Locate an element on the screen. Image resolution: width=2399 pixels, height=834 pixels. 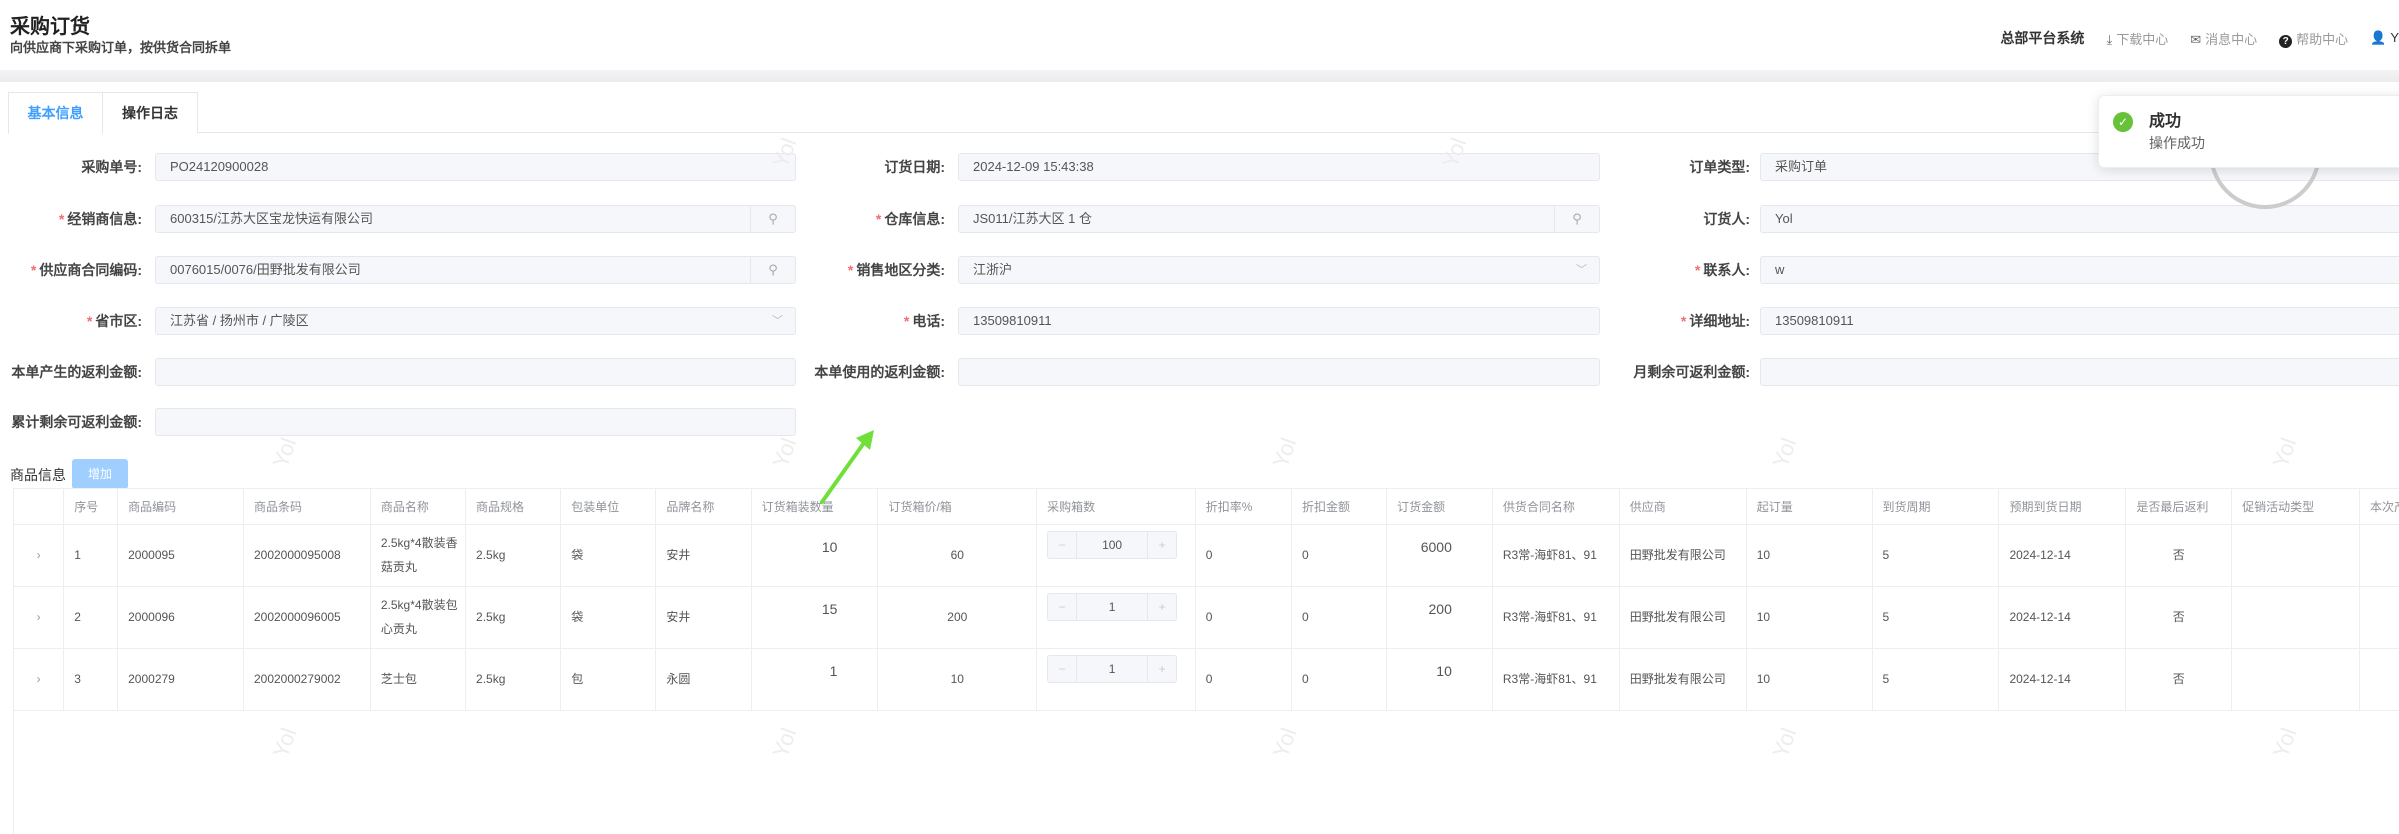
table-cell: −100 + is located at coordinates (1116, 555).